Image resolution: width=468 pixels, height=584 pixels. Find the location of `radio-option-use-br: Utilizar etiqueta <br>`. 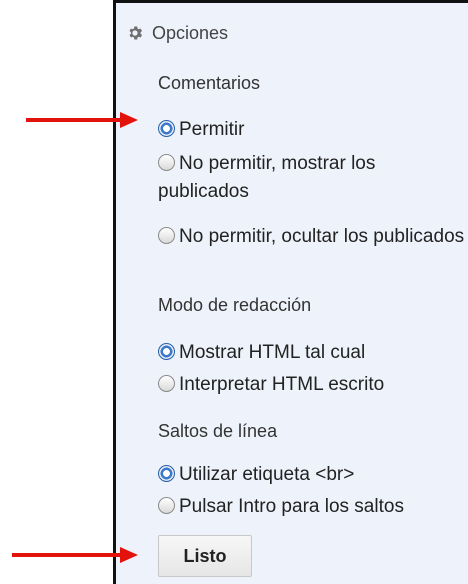

radio-option-use-br: Utilizar etiqueta <br> is located at coordinates (313, 475).